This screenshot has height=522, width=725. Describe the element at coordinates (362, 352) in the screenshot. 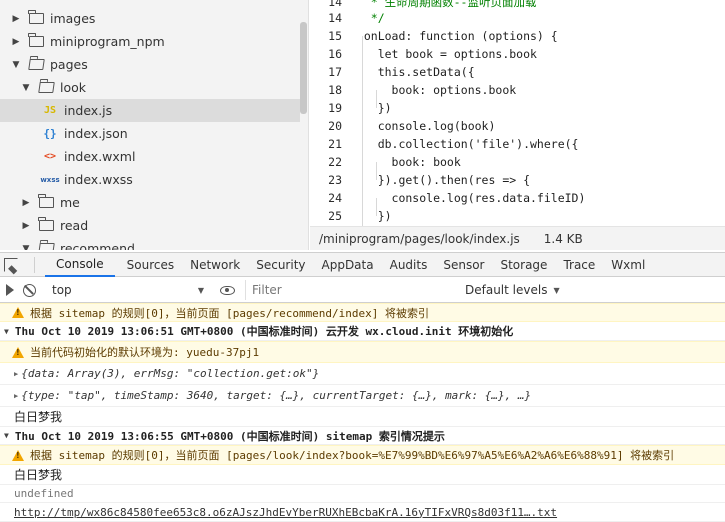

I see `console-warning: 当前代码初始化的默认环境为: yuedu-37pj1` at that location.